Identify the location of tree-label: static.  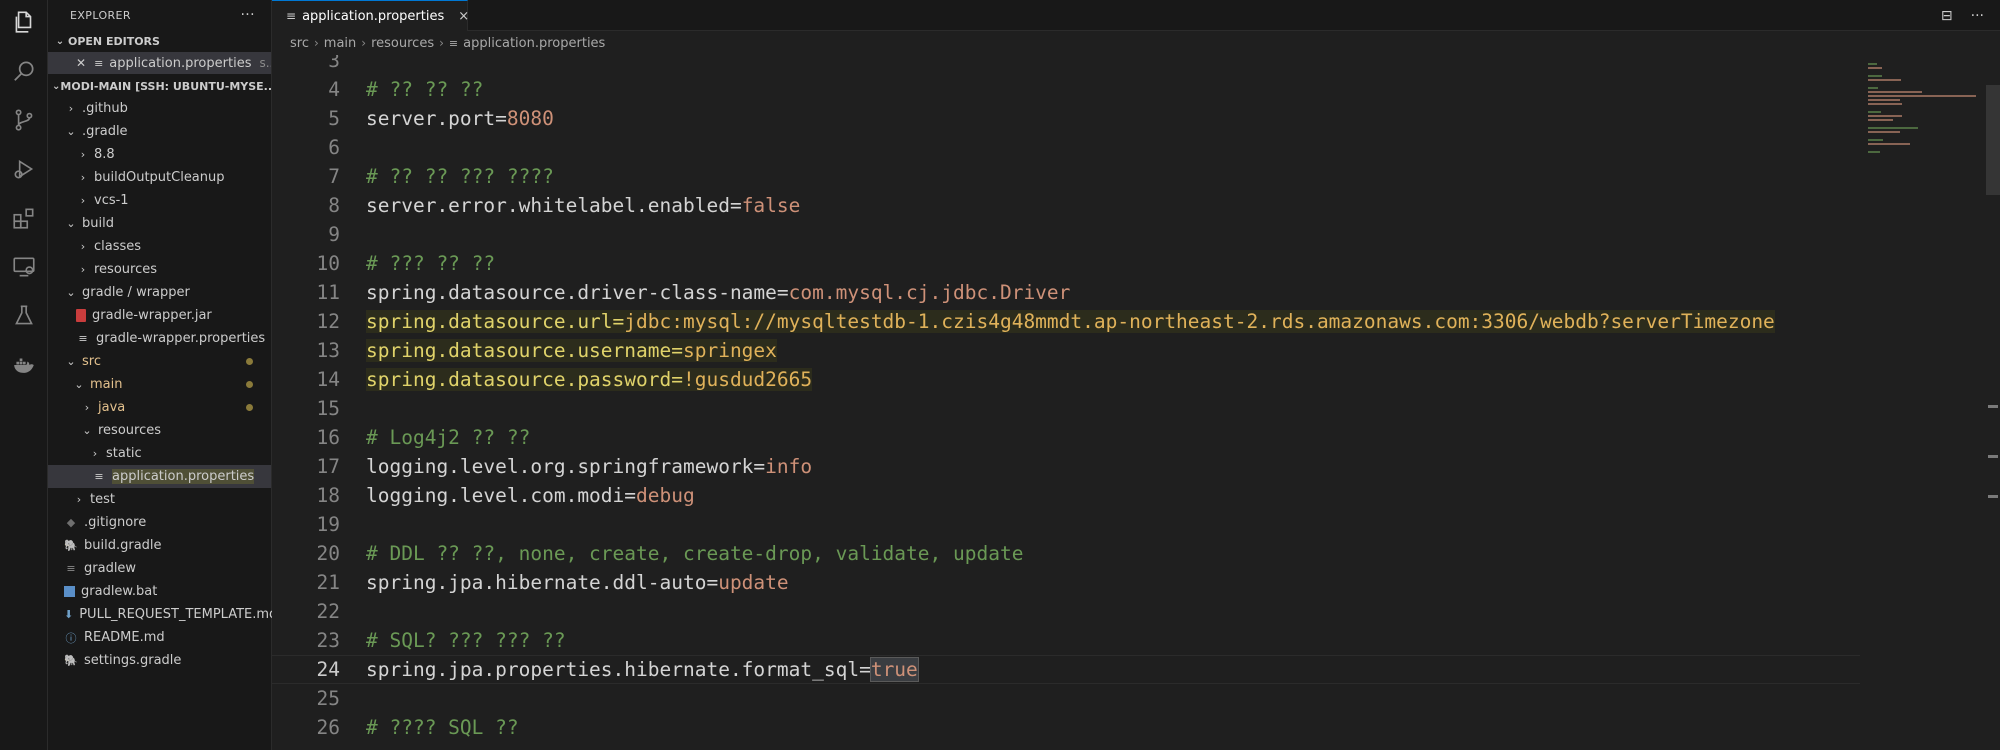
(124, 453).